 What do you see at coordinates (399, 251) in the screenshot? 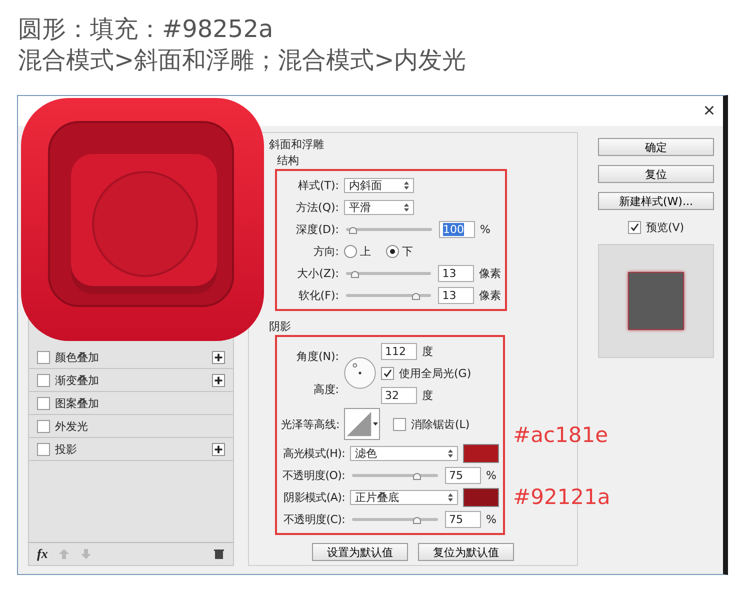
I see `direction-radio: 下` at bounding box center [399, 251].